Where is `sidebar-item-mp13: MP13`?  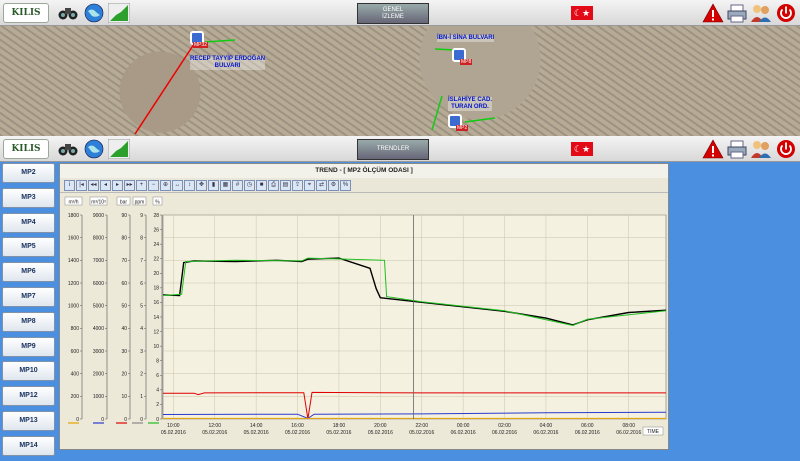
sidebar-item-mp13: MP13 is located at coordinates (28, 420).